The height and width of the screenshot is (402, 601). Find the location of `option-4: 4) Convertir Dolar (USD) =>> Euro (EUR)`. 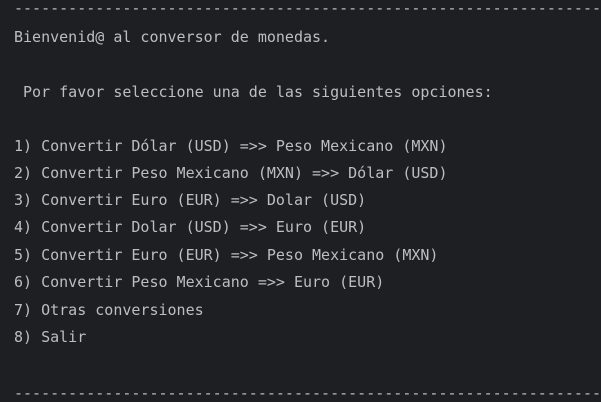

option-4: 4) Convertir Dolar (USD) =>> Euro (EUR) is located at coordinates (190, 227).